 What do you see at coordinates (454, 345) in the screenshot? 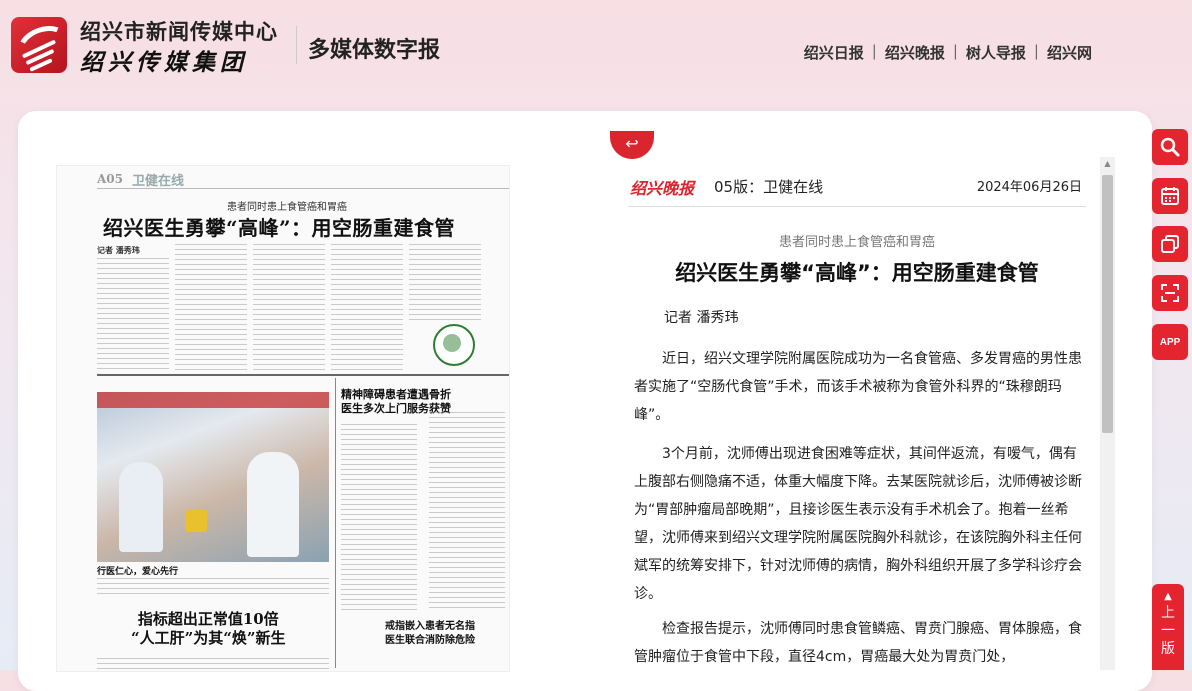
I see `green-seal` at bounding box center [454, 345].